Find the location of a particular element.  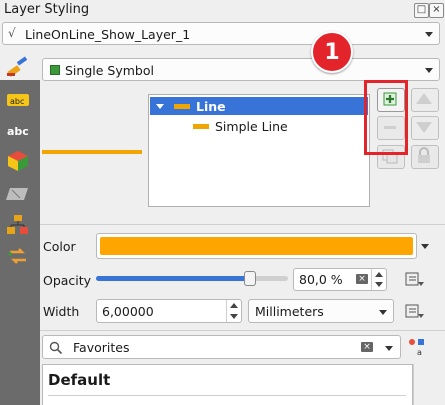

search-icon is located at coordinates (56, 348).